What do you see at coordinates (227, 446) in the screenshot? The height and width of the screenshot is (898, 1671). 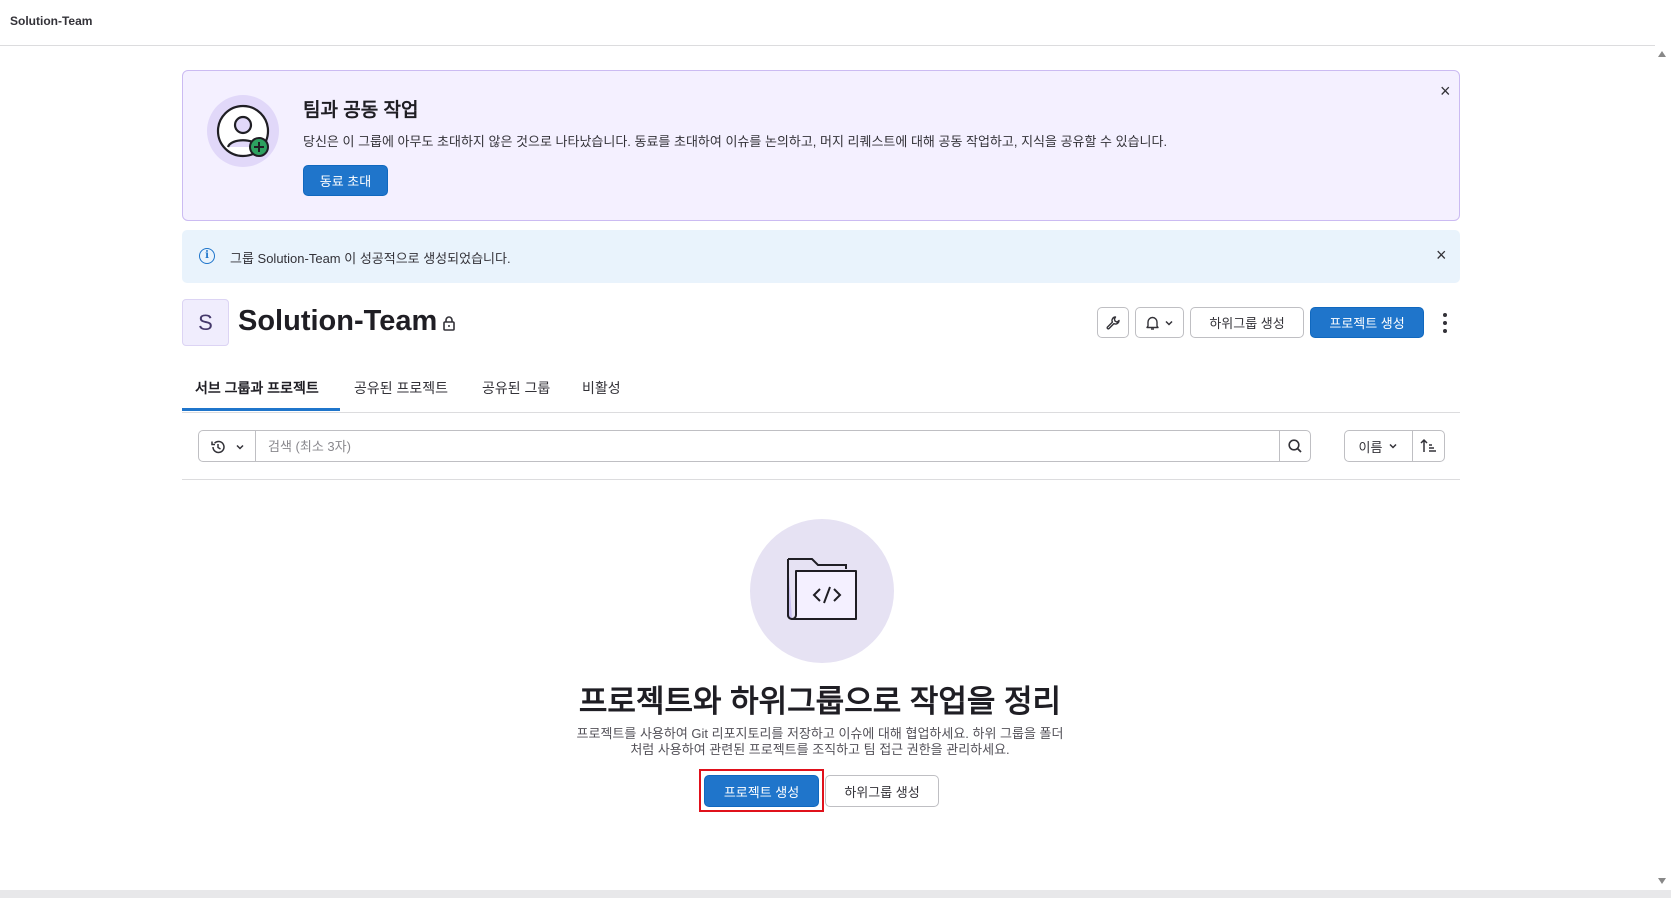 I see `recent-searches-button` at bounding box center [227, 446].